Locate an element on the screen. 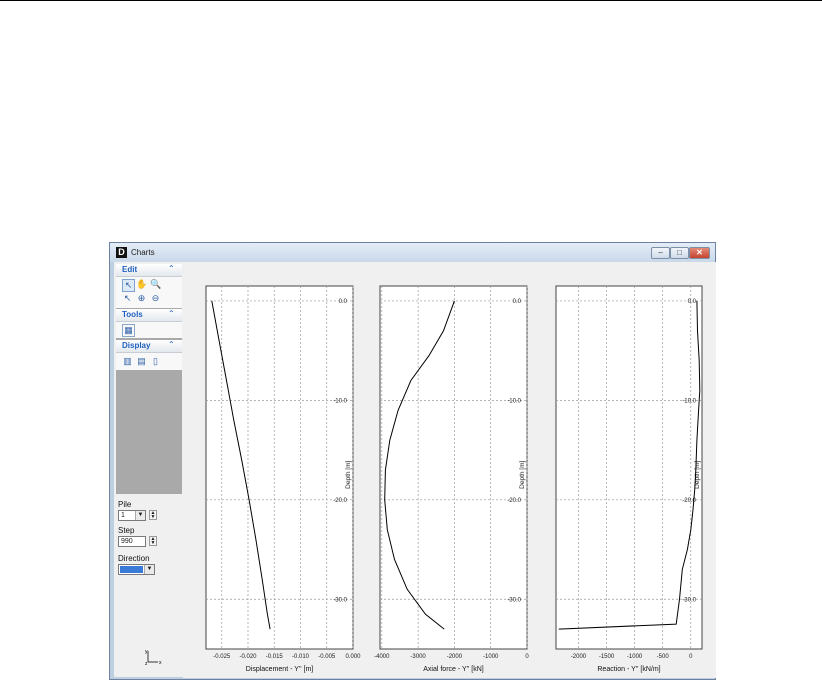  x-axis-label: Reaction - Y'' [kN/m] is located at coordinates (628, 669).